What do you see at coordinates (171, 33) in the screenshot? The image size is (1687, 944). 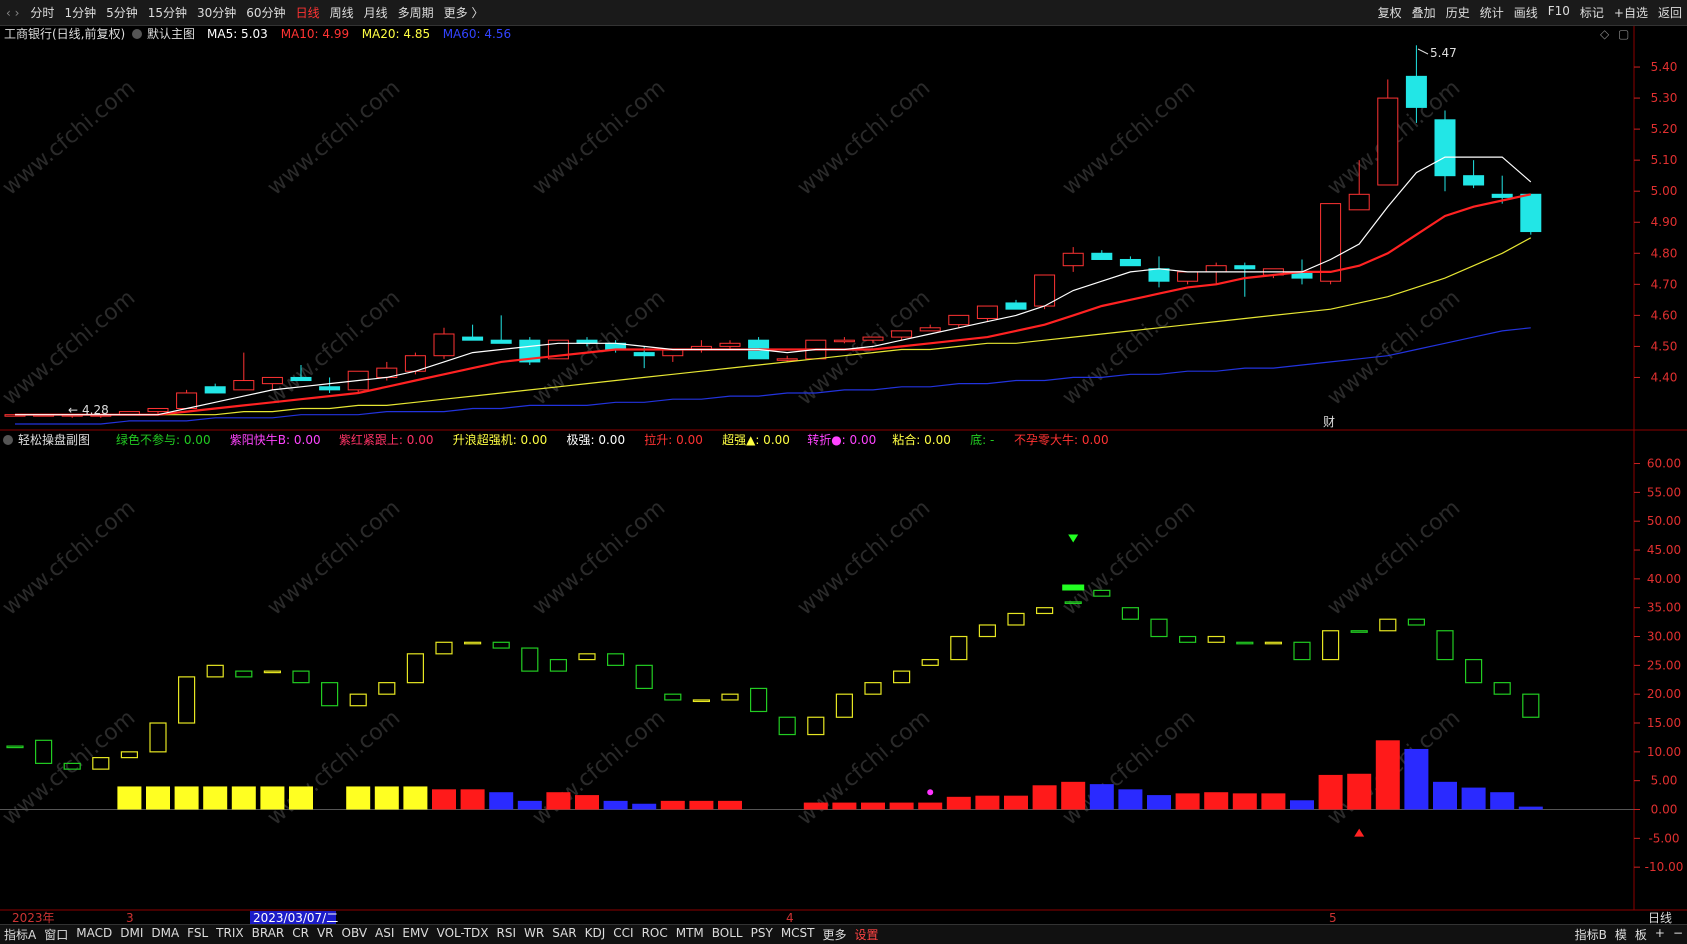 I see `chart-name: 默认主图` at bounding box center [171, 33].